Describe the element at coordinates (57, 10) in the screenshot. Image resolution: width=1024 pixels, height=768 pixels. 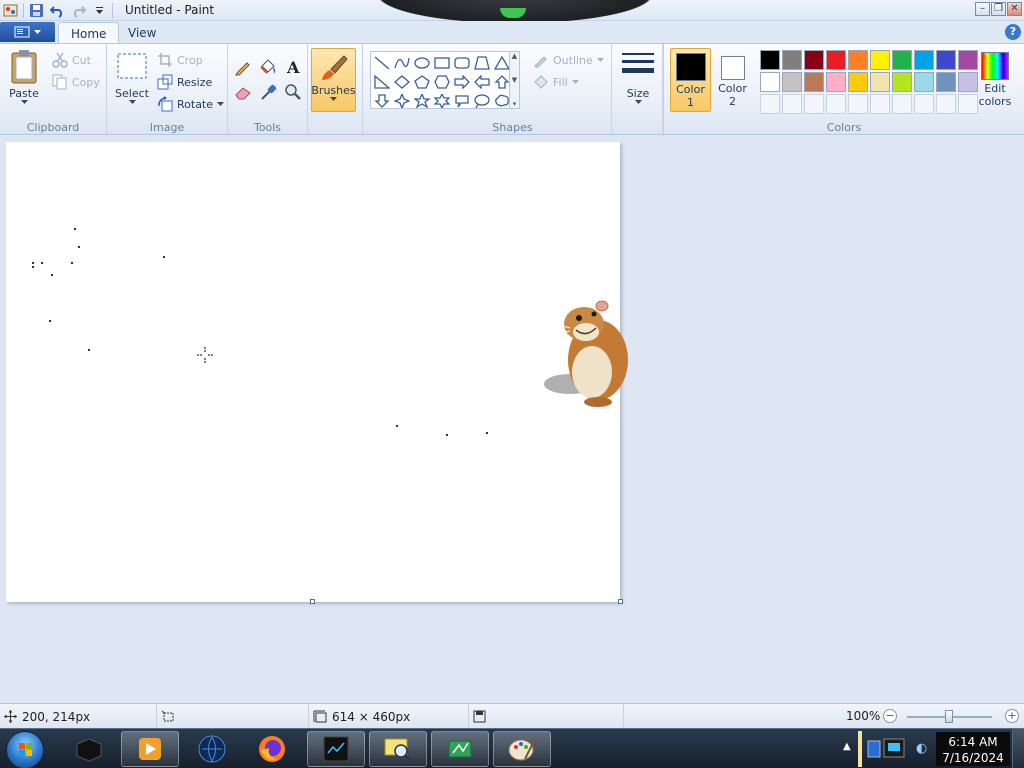
I see `undo-icon` at that location.